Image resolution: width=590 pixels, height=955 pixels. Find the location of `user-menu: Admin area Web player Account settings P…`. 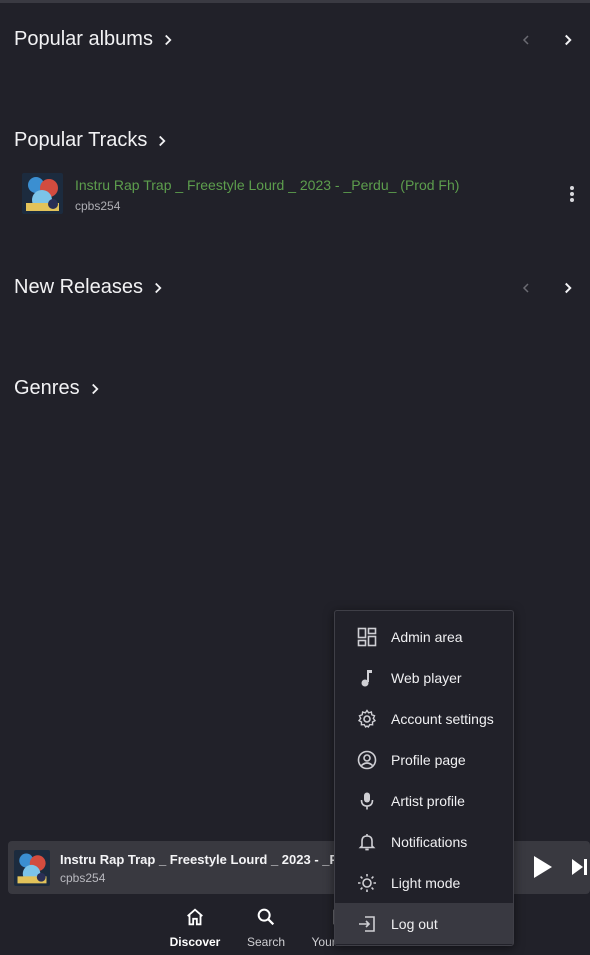

user-menu: Admin area Web player Account settings P… is located at coordinates (424, 778).